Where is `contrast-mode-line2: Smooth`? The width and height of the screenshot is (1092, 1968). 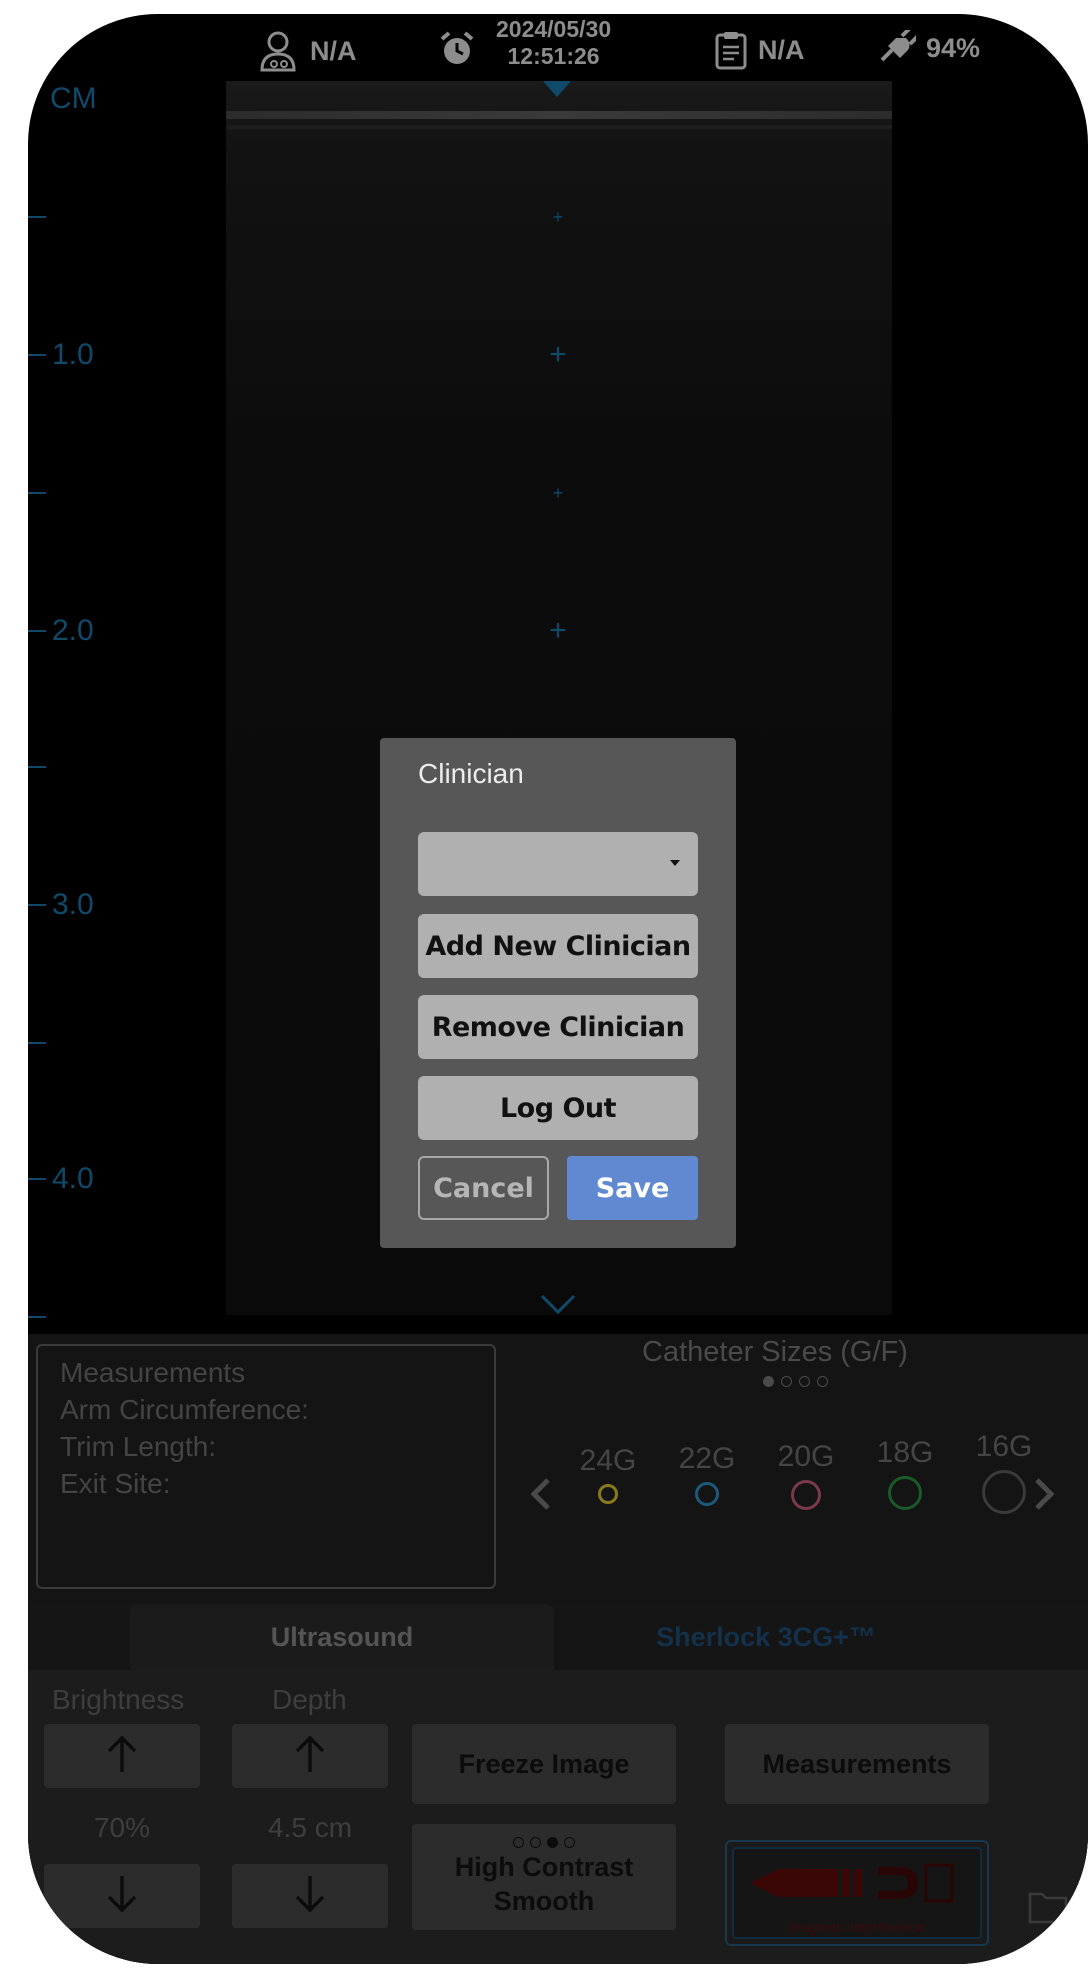
contrast-mode-line2: Smooth is located at coordinates (544, 1900).